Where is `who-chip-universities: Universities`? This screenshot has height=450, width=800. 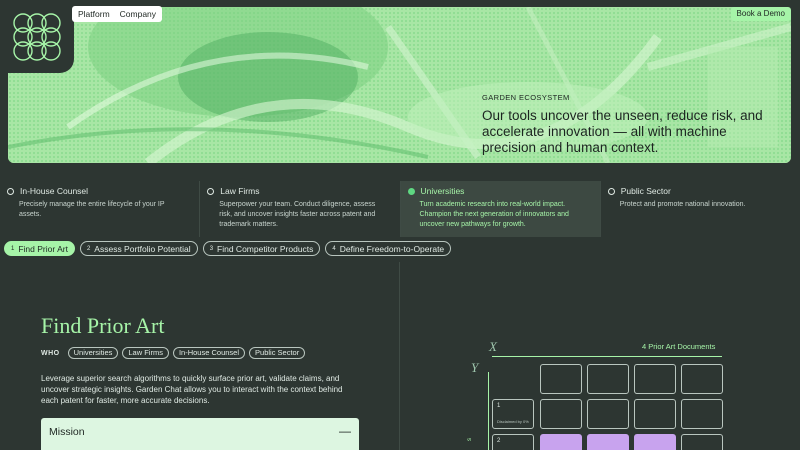
who-chip-universities: Universities is located at coordinates (93, 353).